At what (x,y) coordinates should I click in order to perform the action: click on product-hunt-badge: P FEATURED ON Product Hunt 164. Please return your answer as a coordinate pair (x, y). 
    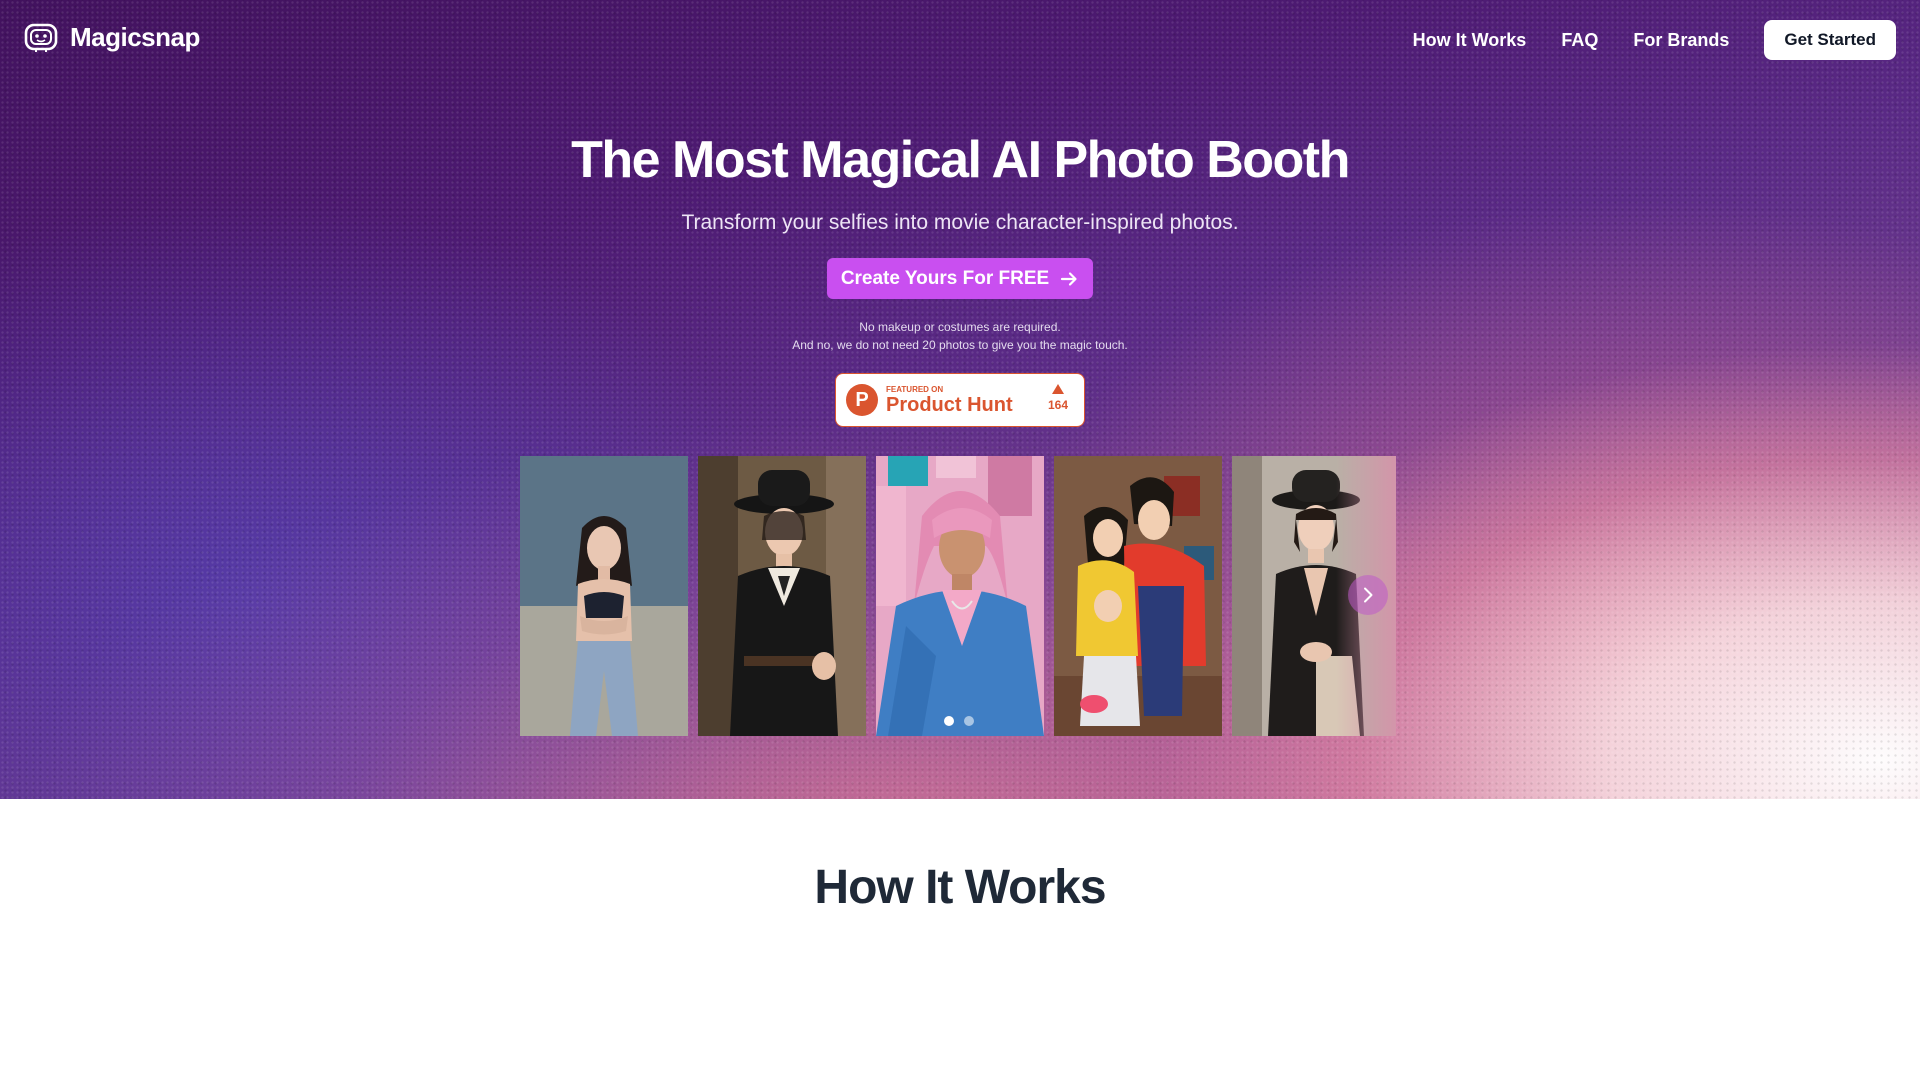
    Looking at the image, I should click on (960, 400).